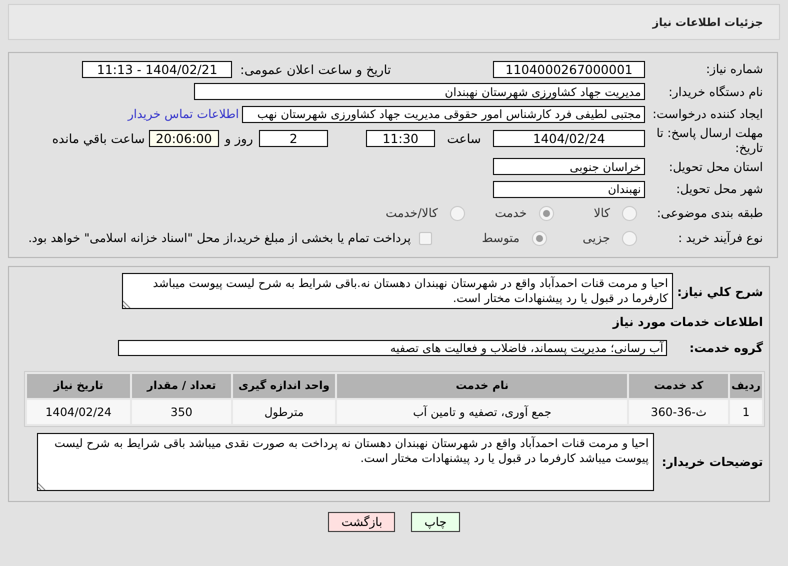 The width and height of the screenshot is (788, 566). I want to click on column-header: واحد اندازه گیری, so click(284, 386).